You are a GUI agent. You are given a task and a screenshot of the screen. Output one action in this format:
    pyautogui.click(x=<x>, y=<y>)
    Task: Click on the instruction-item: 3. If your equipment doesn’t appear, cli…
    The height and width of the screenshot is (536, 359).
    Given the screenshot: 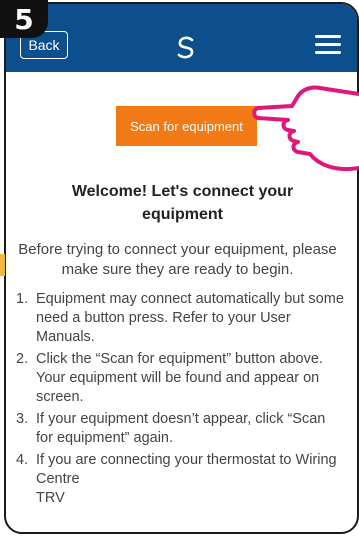 What is the action you would take?
    pyautogui.click(x=171, y=428)
    